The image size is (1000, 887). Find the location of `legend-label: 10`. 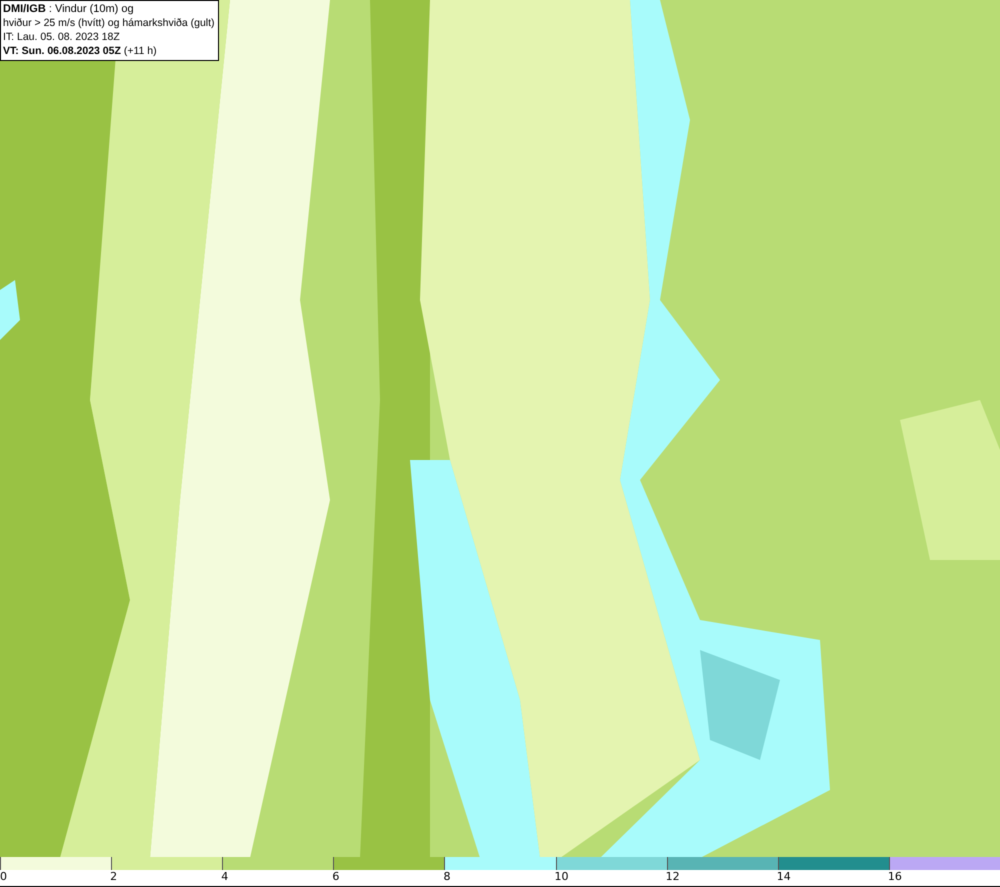

legend-label: 10 is located at coordinates (561, 877).